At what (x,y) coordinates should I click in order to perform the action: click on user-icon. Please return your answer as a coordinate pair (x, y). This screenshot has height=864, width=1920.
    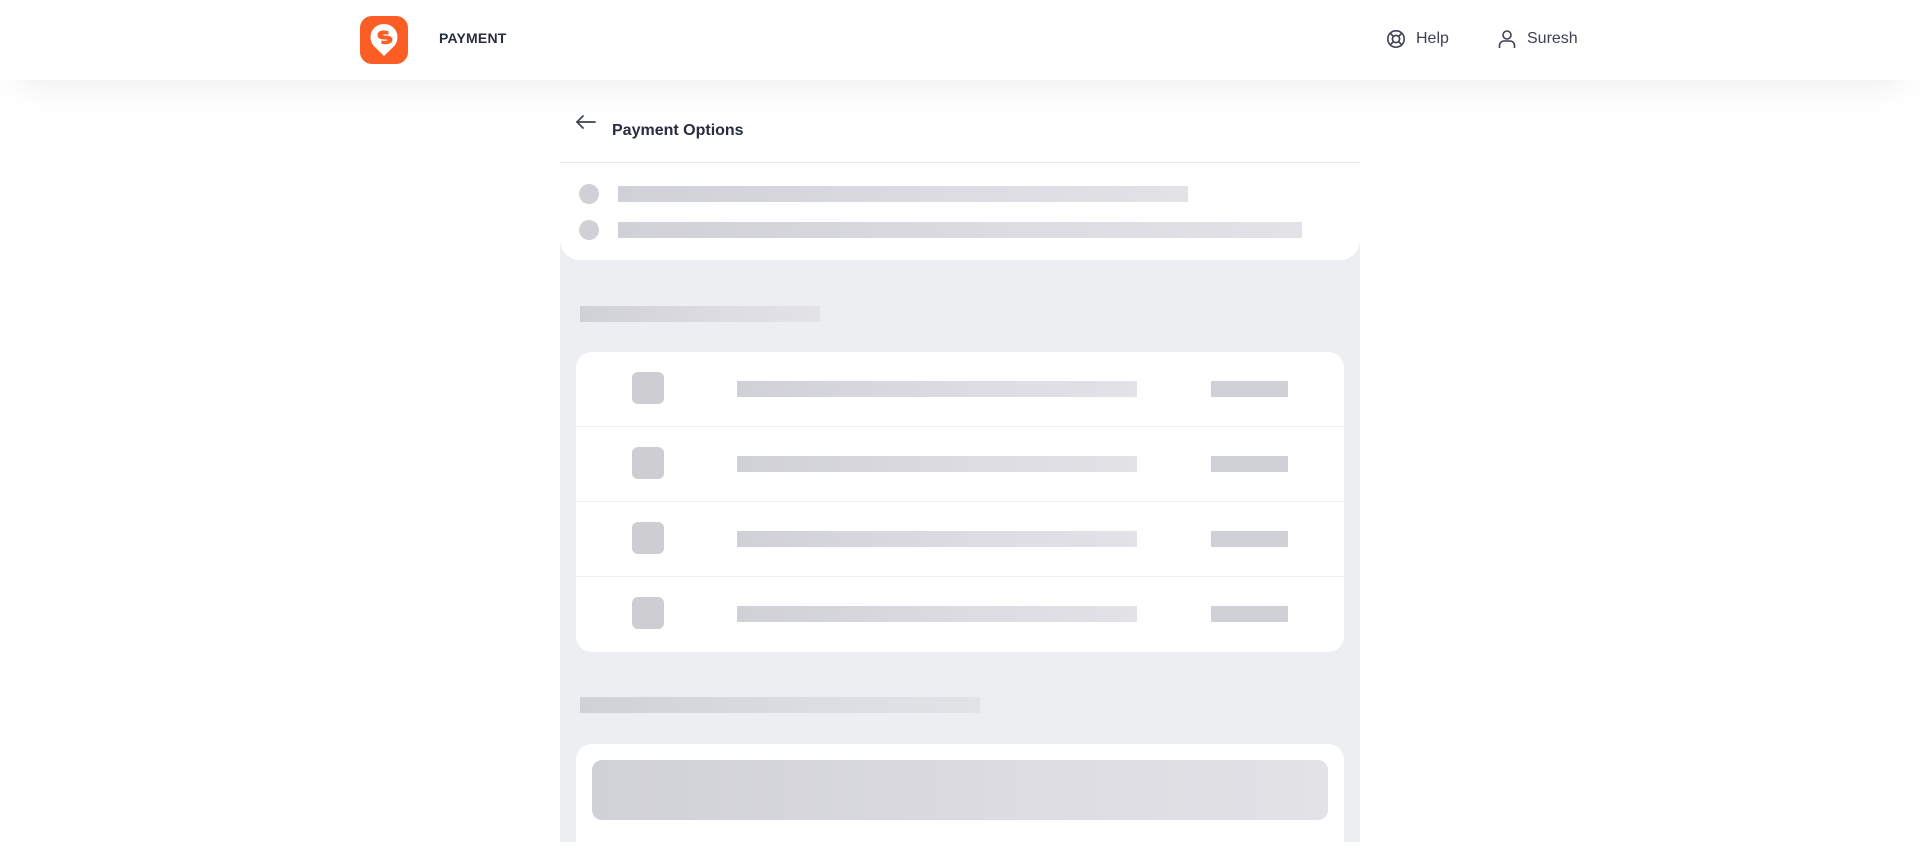
    Looking at the image, I should click on (1507, 39).